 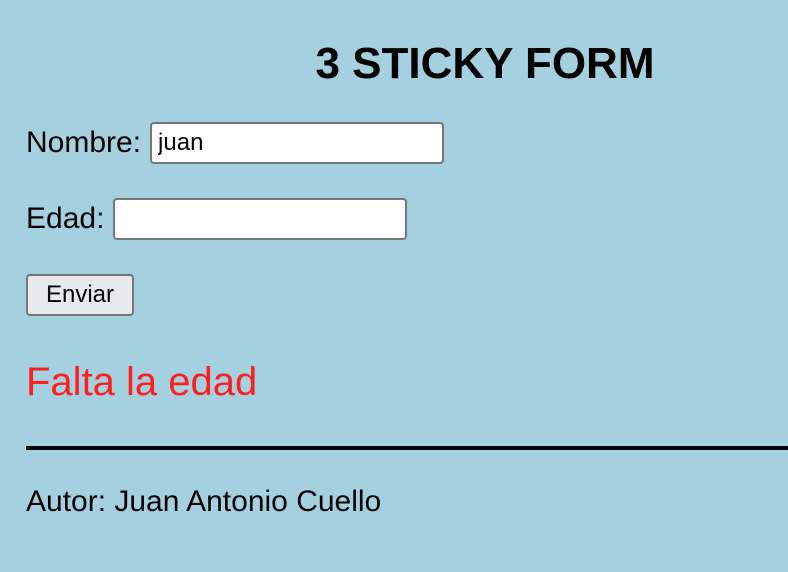 What do you see at coordinates (65, 218) in the screenshot?
I see `edad-label: Edad:` at bounding box center [65, 218].